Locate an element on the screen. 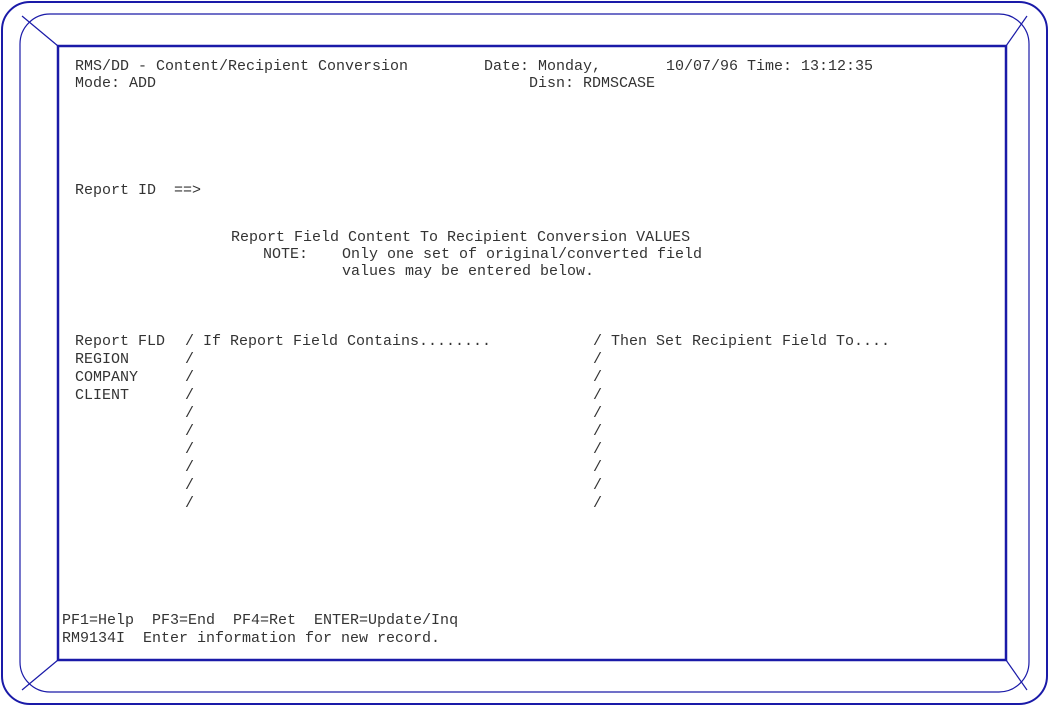  time-label: Time: is located at coordinates (770, 66).